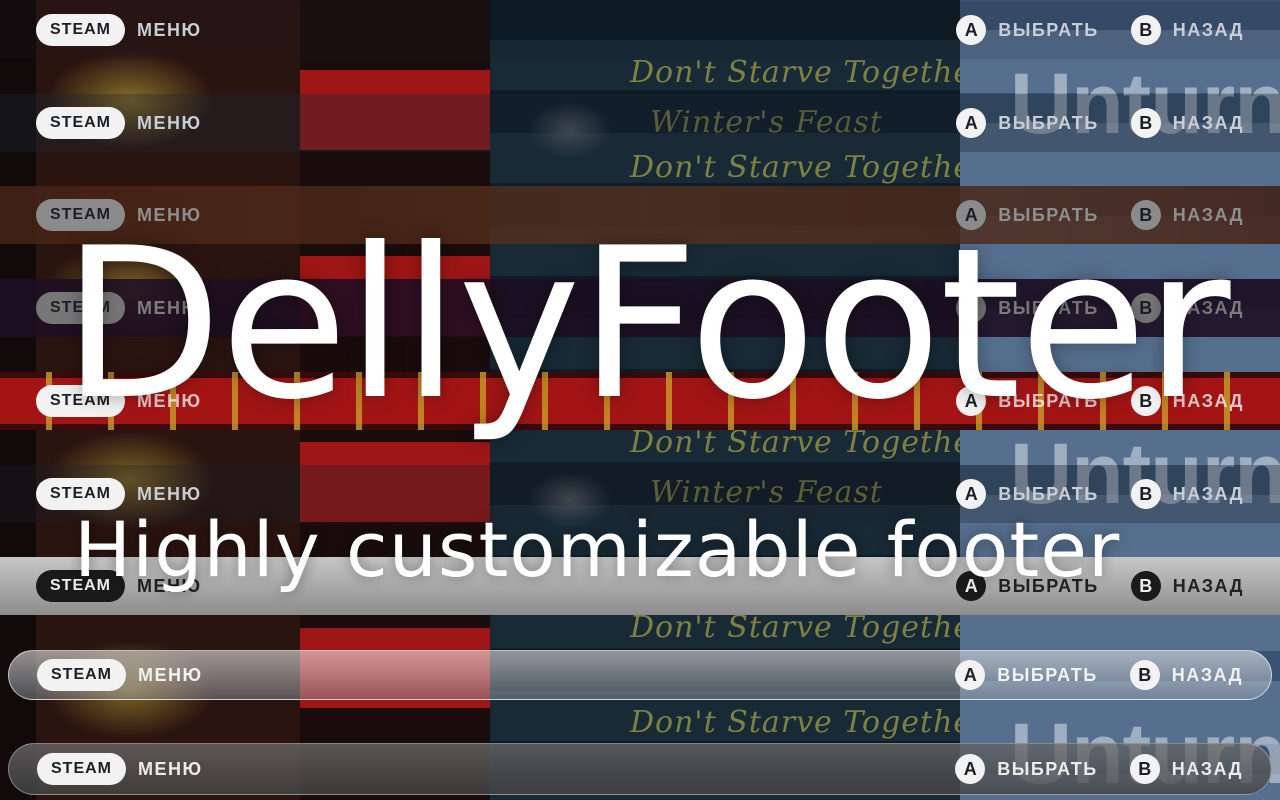 This screenshot has width=1280, height=800. Describe the element at coordinates (640, 30) in the screenshot. I see `footer-bar-default: STEAM МЕНЮ A ВЫБРАТЬ B НАЗАД` at that location.